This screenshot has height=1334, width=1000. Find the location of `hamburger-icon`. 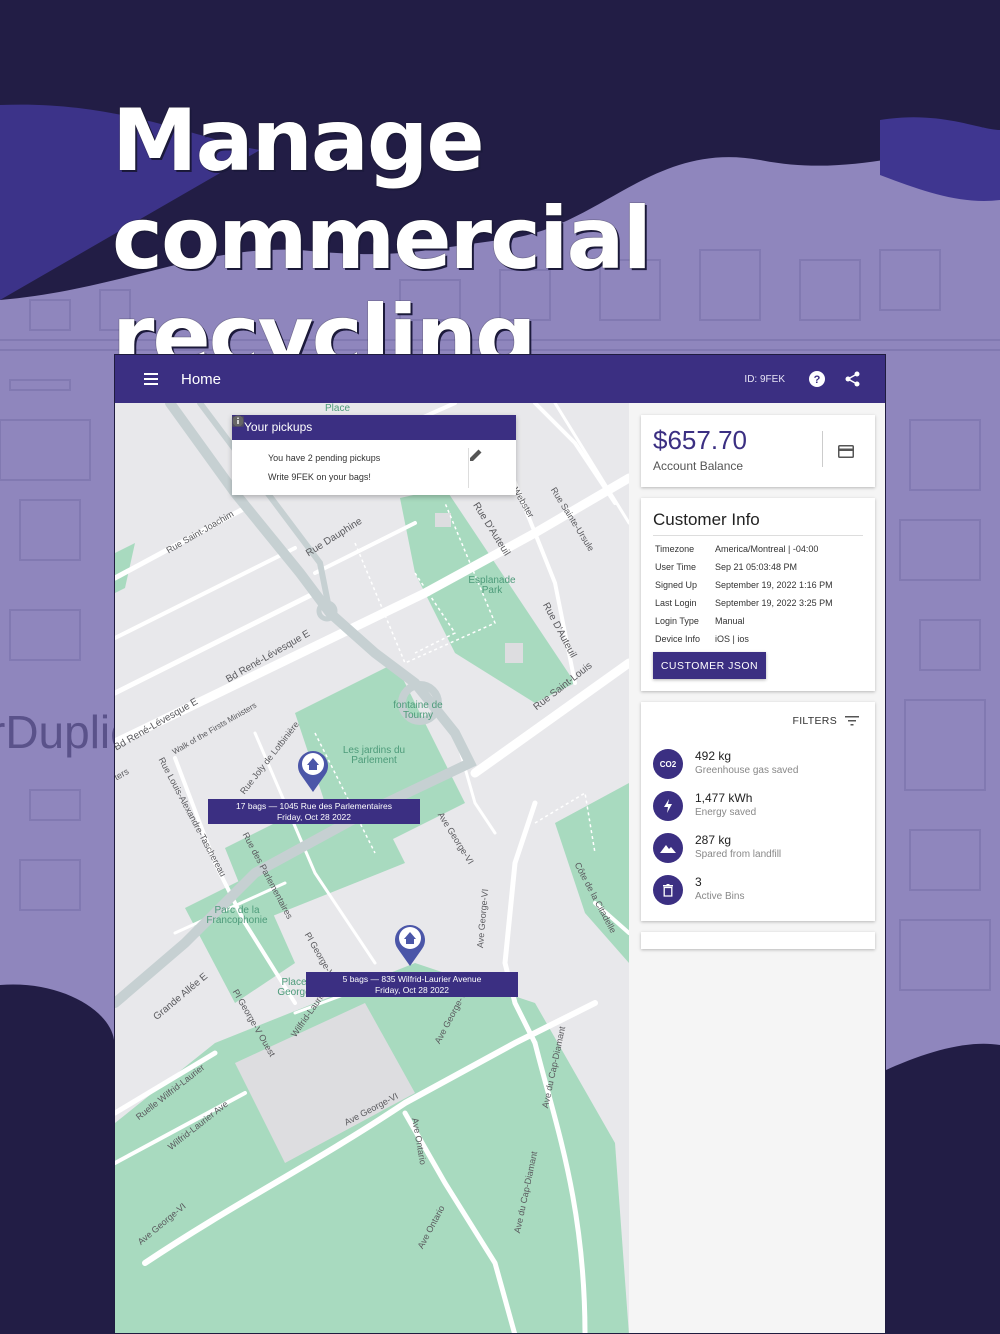

hamburger-icon is located at coordinates (151, 379).